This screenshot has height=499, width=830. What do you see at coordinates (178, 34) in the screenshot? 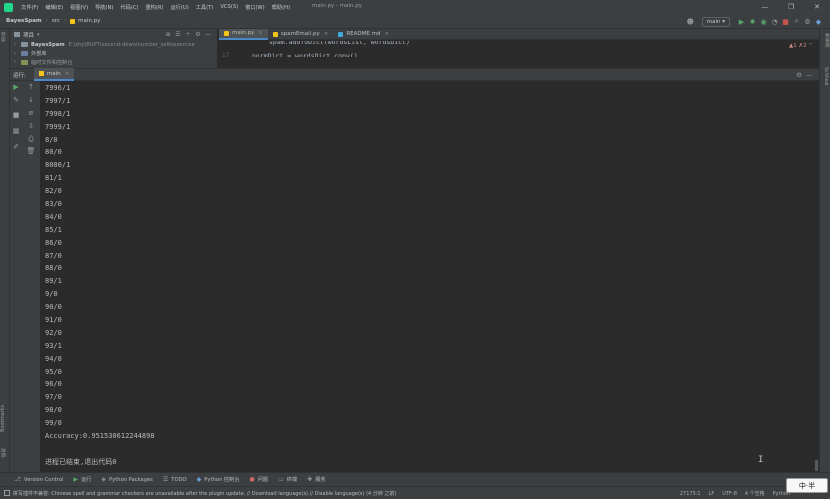
I see `collapse-all-icon: ☰` at bounding box center [178, 34].